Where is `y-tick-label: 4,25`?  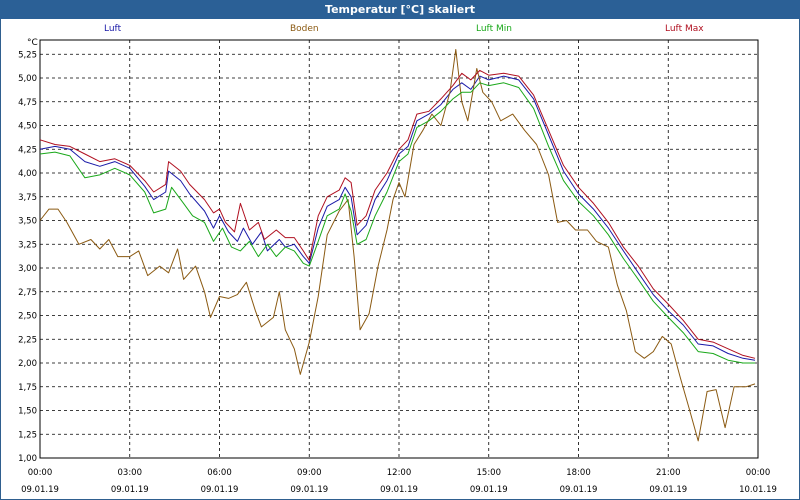
y-tick-label: 4,25 is located at coordinates (27, 150).